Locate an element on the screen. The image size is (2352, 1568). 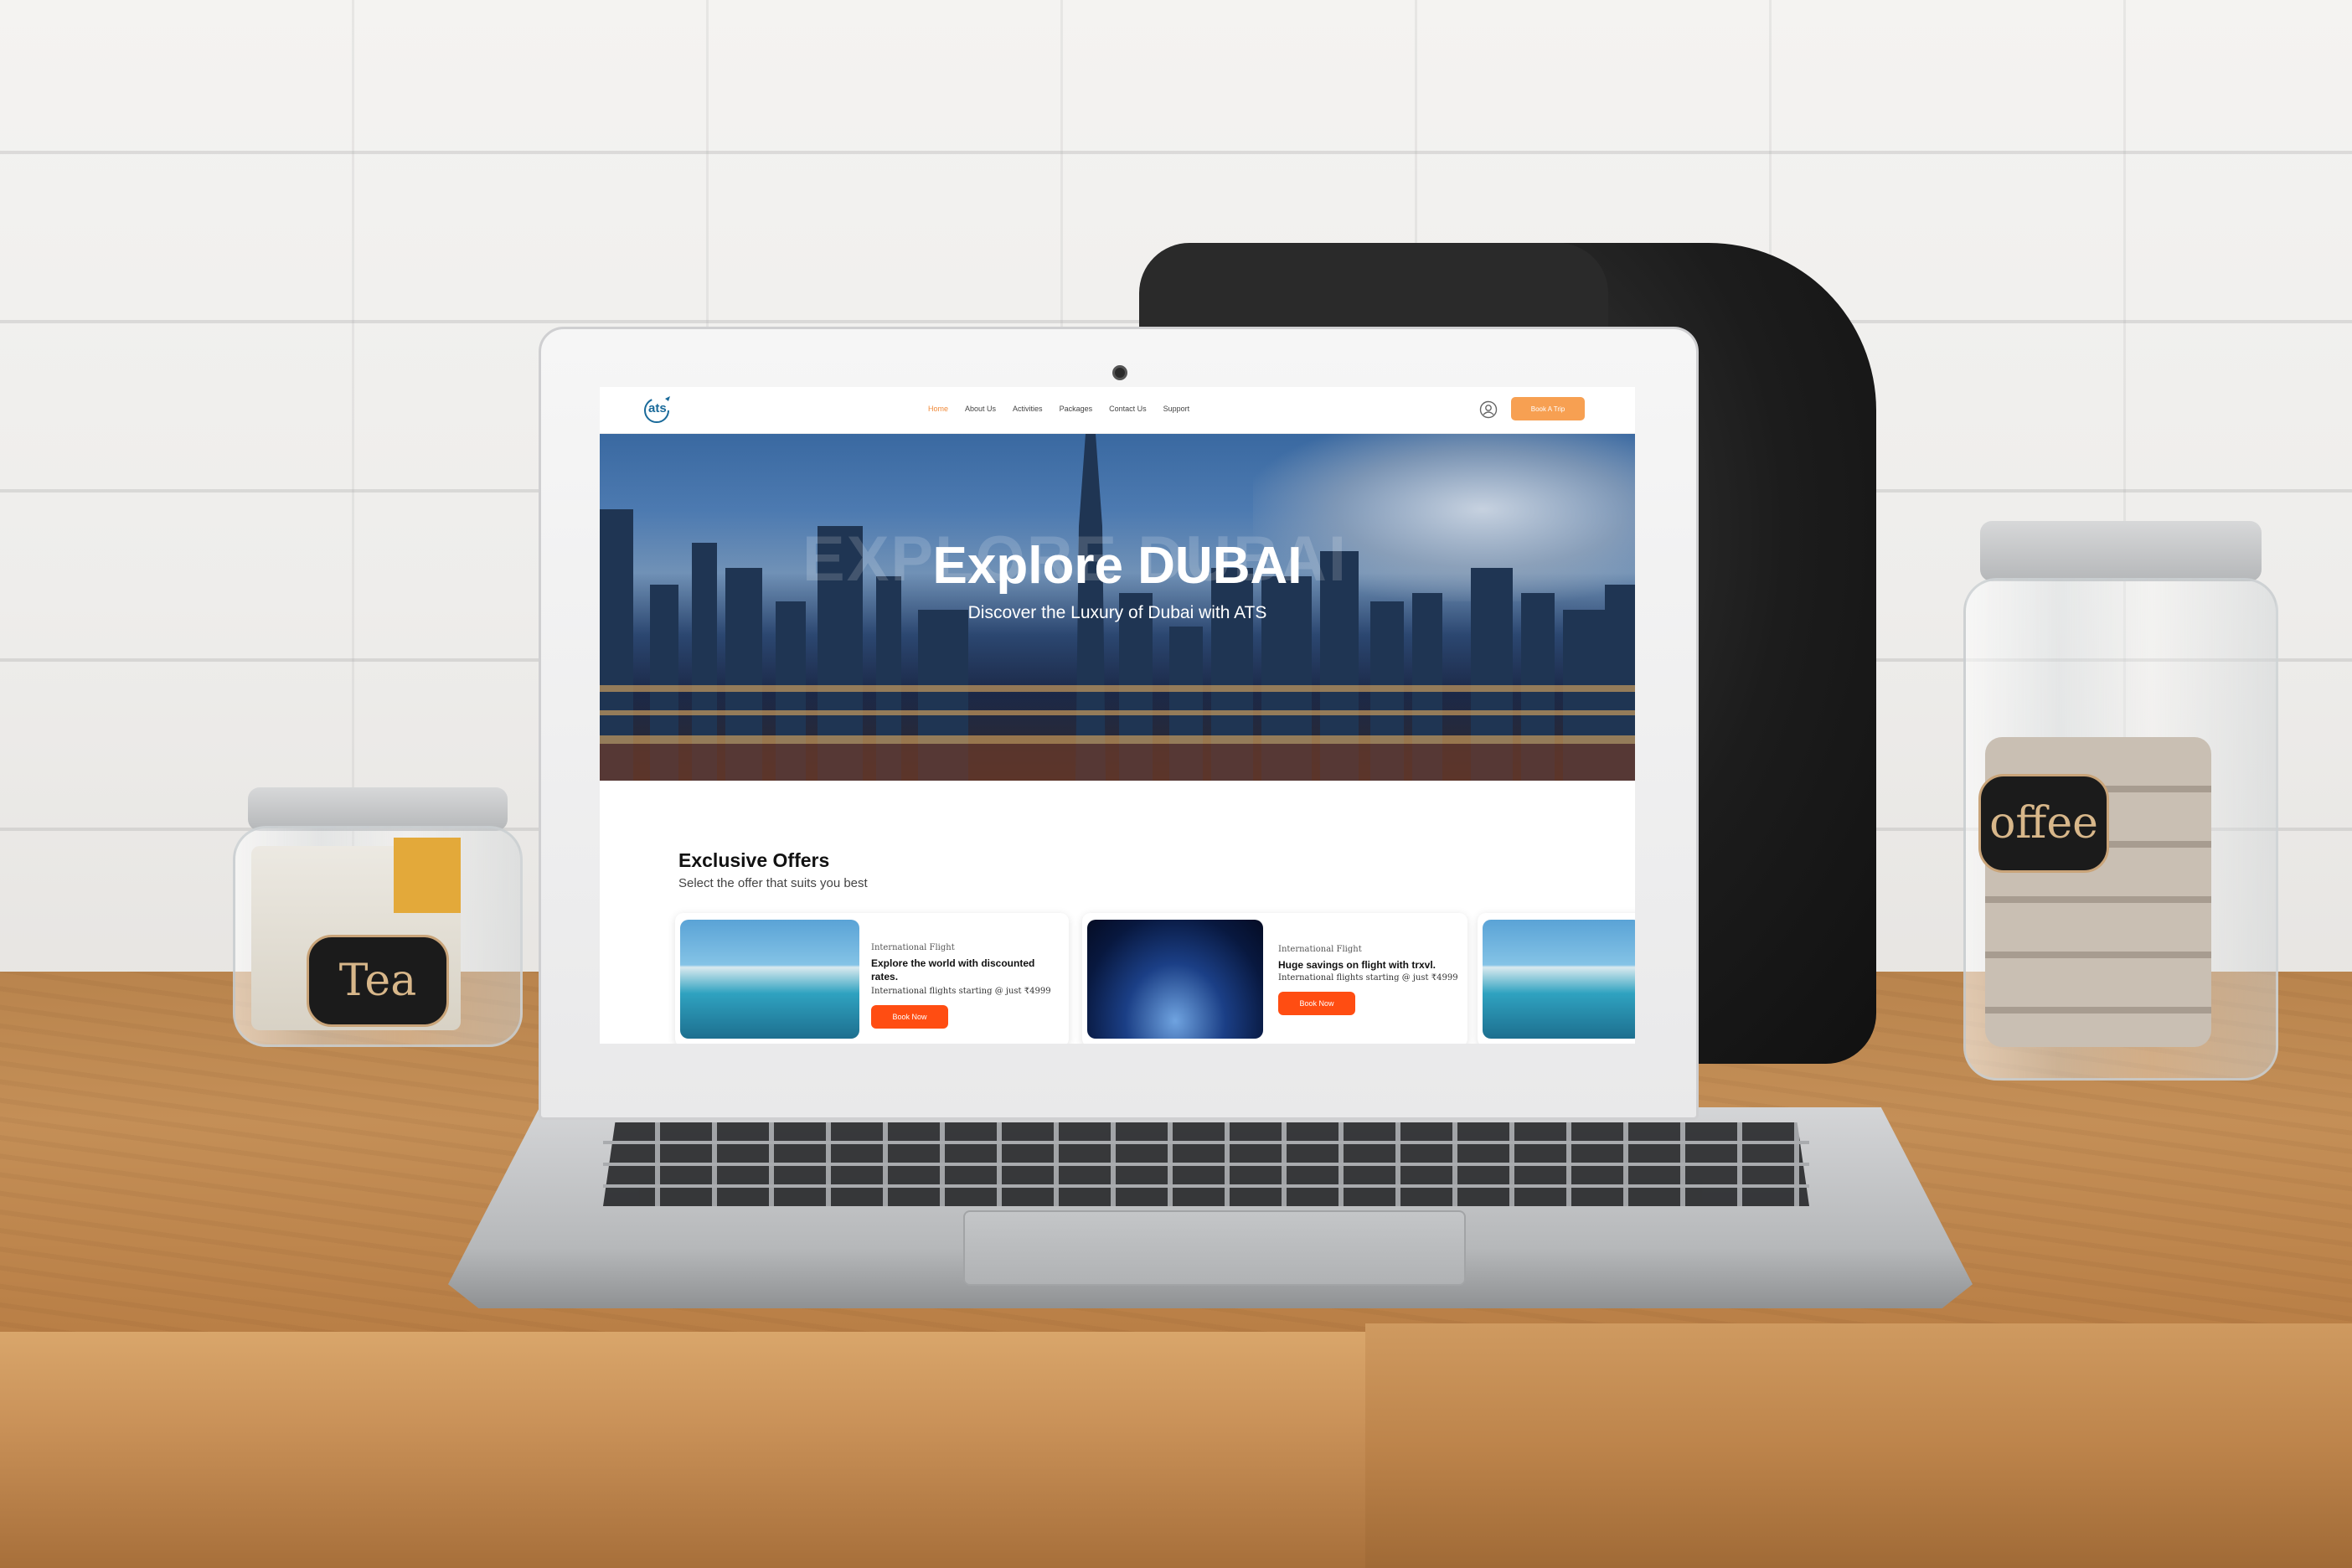
counter-edge-left is located at coordinates (687, 1450).